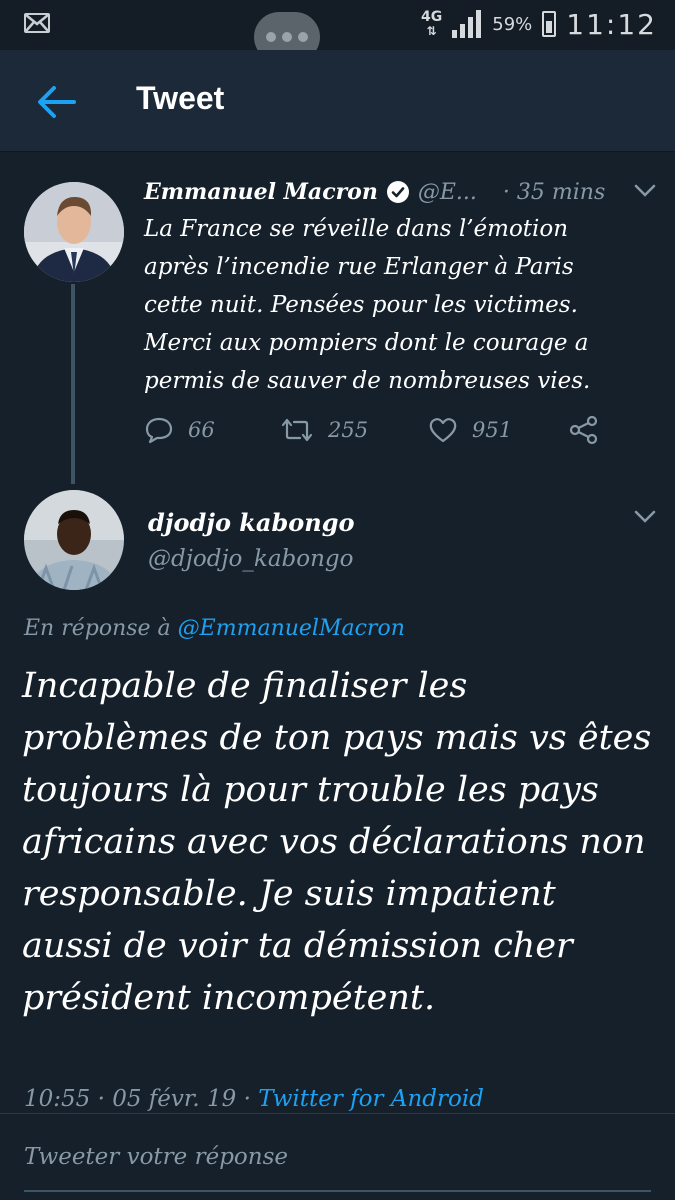  I want to click on battery-icon, so click(549, 24).